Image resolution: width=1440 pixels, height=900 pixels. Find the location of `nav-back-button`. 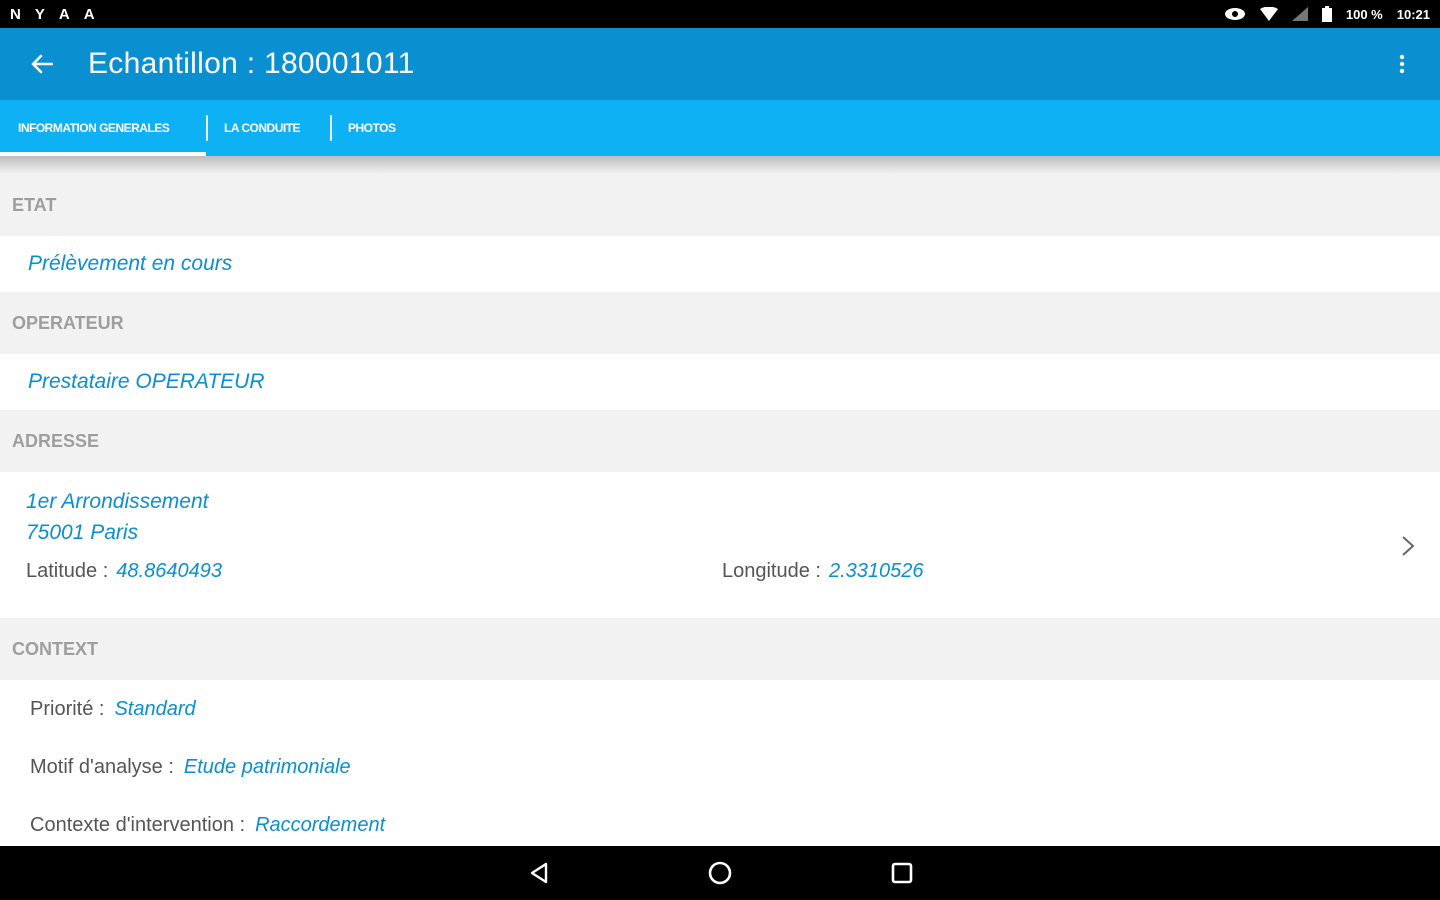

nav-back-button is located at coordinates (539, 873).